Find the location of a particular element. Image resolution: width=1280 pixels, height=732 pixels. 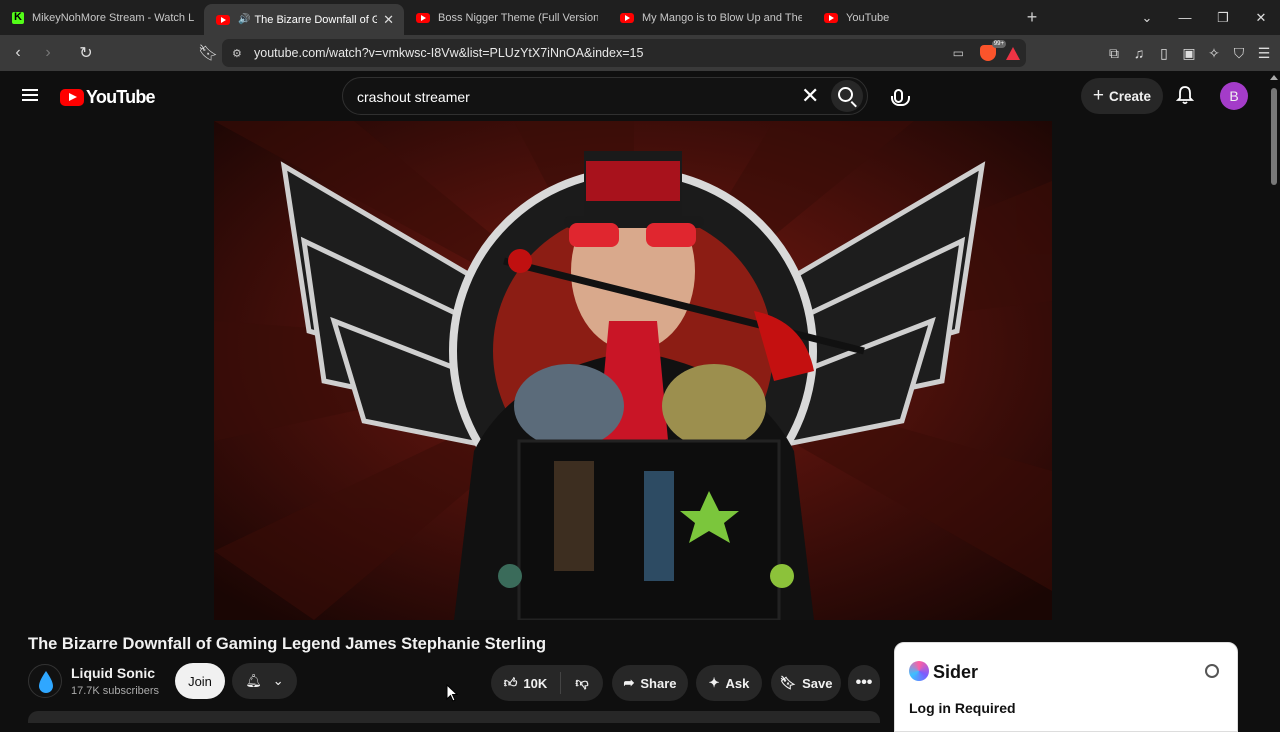

close-window-button: ✕ is located at coordinates (1261, 18).